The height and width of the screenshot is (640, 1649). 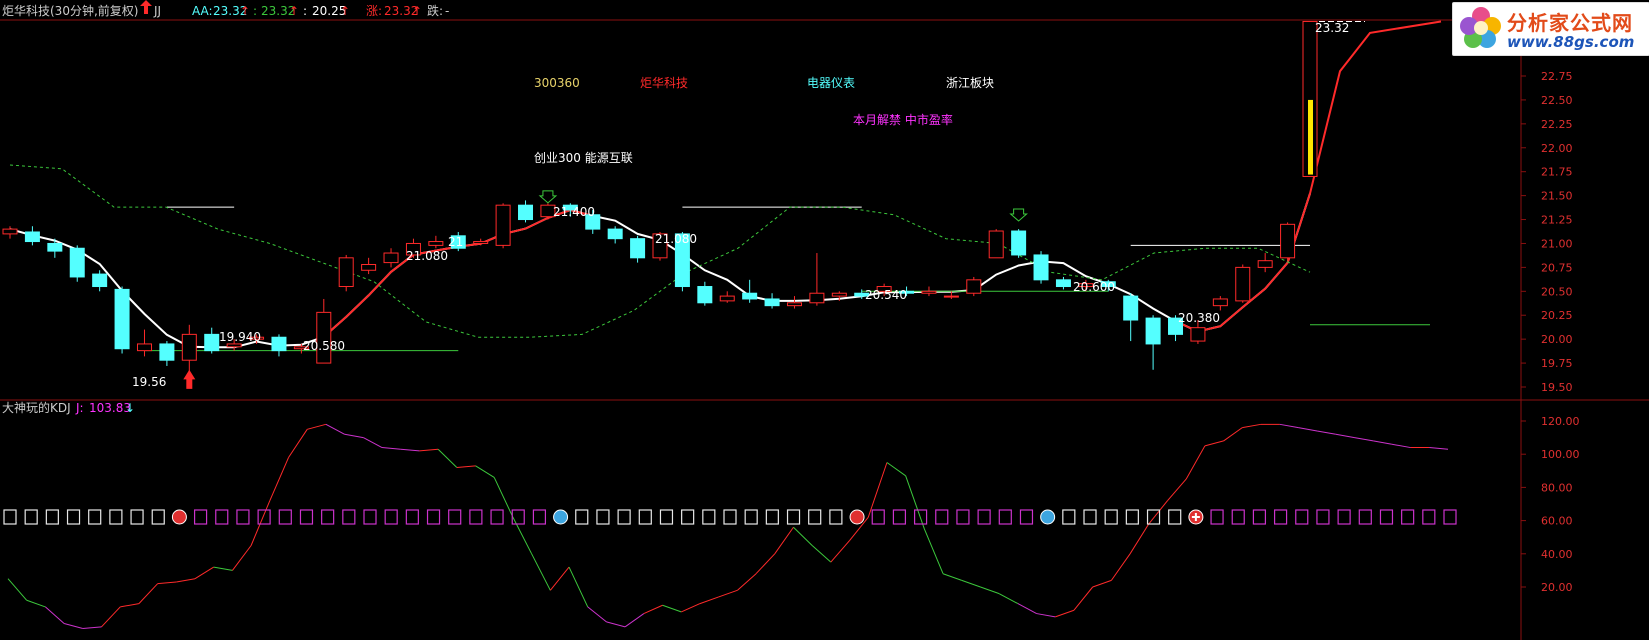 What do you see at coordinates (202, 11) in the screenshot?
I see `aa-label: AA:` at bounding box center [202, 11].